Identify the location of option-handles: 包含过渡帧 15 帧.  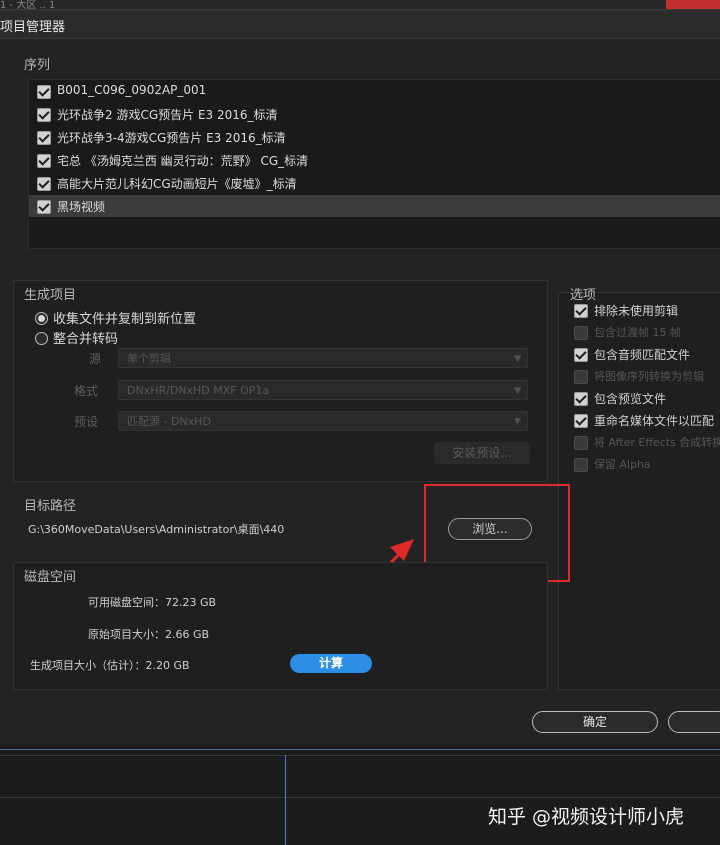
(647, 333).